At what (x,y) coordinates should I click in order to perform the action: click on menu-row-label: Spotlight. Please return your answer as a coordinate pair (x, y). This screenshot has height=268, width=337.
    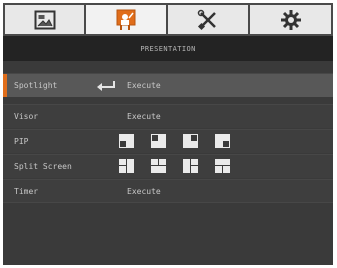
    Looking at the image, I should click on (36, 85).